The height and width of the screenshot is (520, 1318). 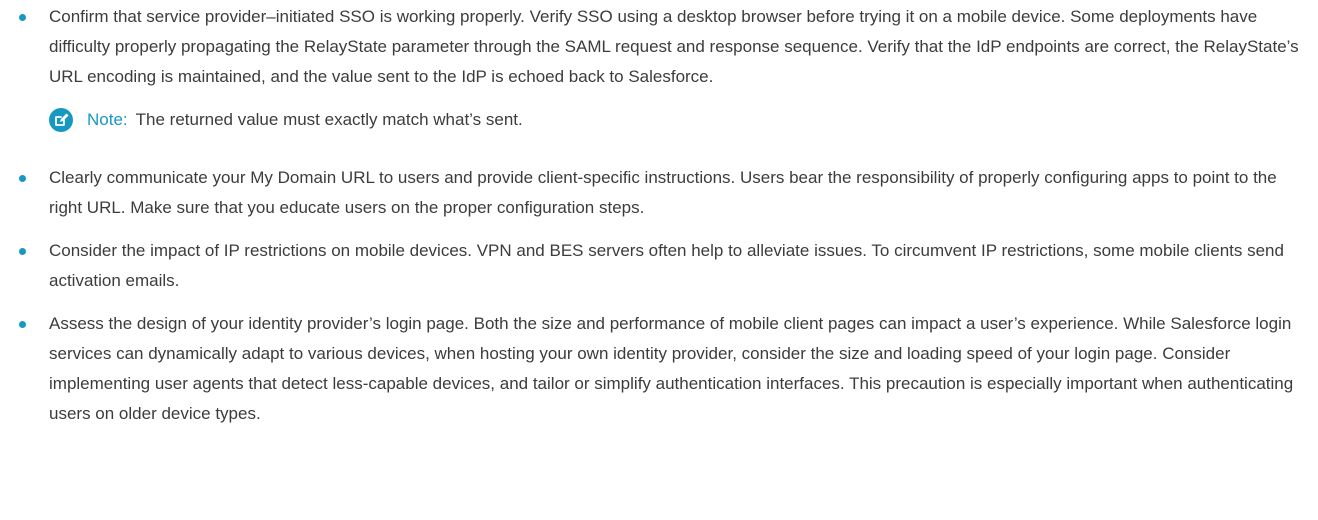 What do you see at coordinates (61, 120) in the screenshot?
I see `note-edit-icon` at bounding box center [61, 120].